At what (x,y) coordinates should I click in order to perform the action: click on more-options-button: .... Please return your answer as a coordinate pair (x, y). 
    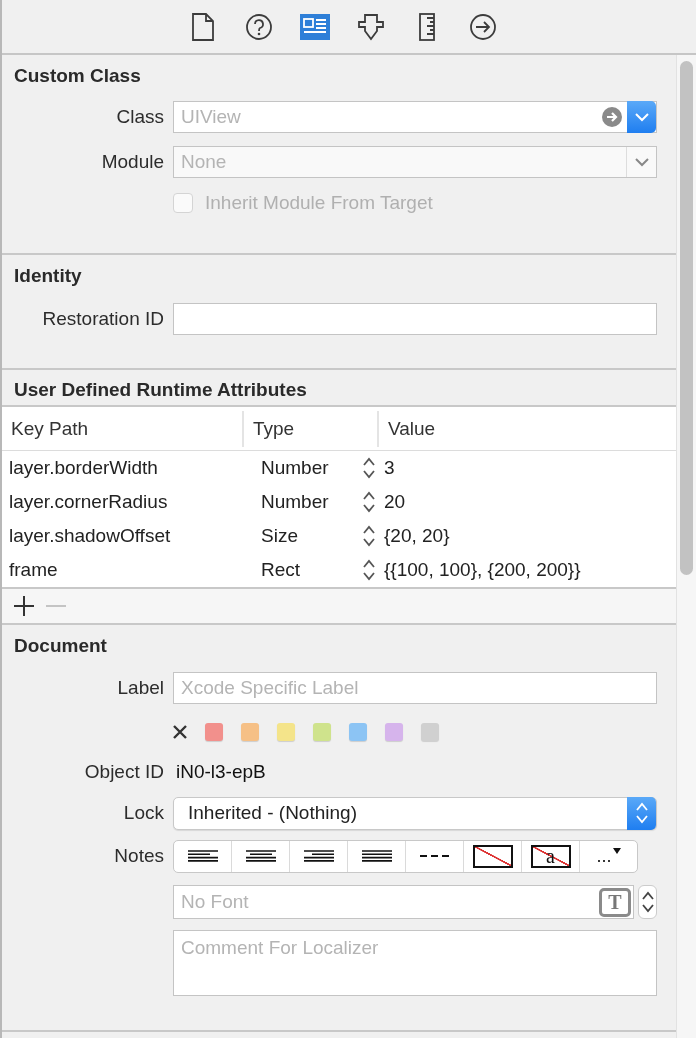
    Looking at the image, I should click on (608, 856).